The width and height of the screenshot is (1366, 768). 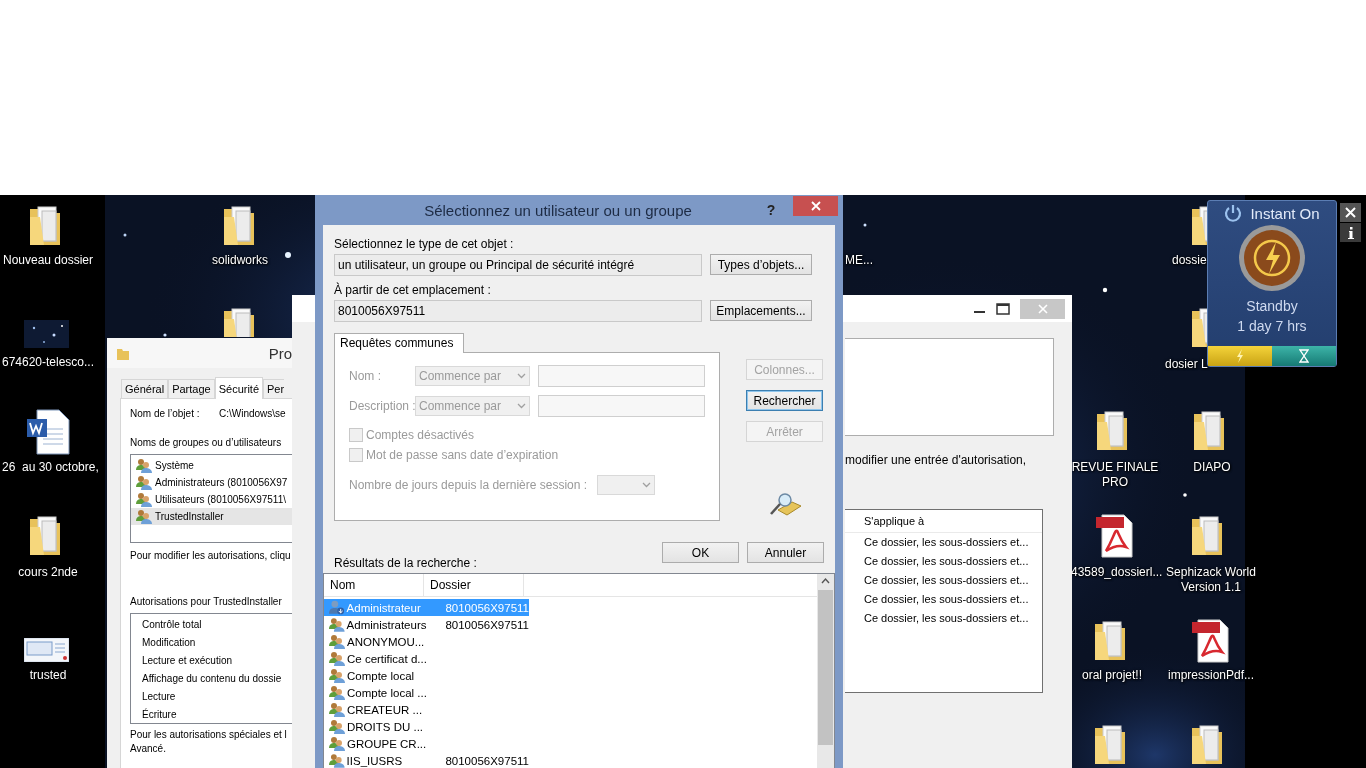 What do you see at coordinates (1233, 213) in the screenshot?
I see `power-icon` at bounding box center [1233, 213].